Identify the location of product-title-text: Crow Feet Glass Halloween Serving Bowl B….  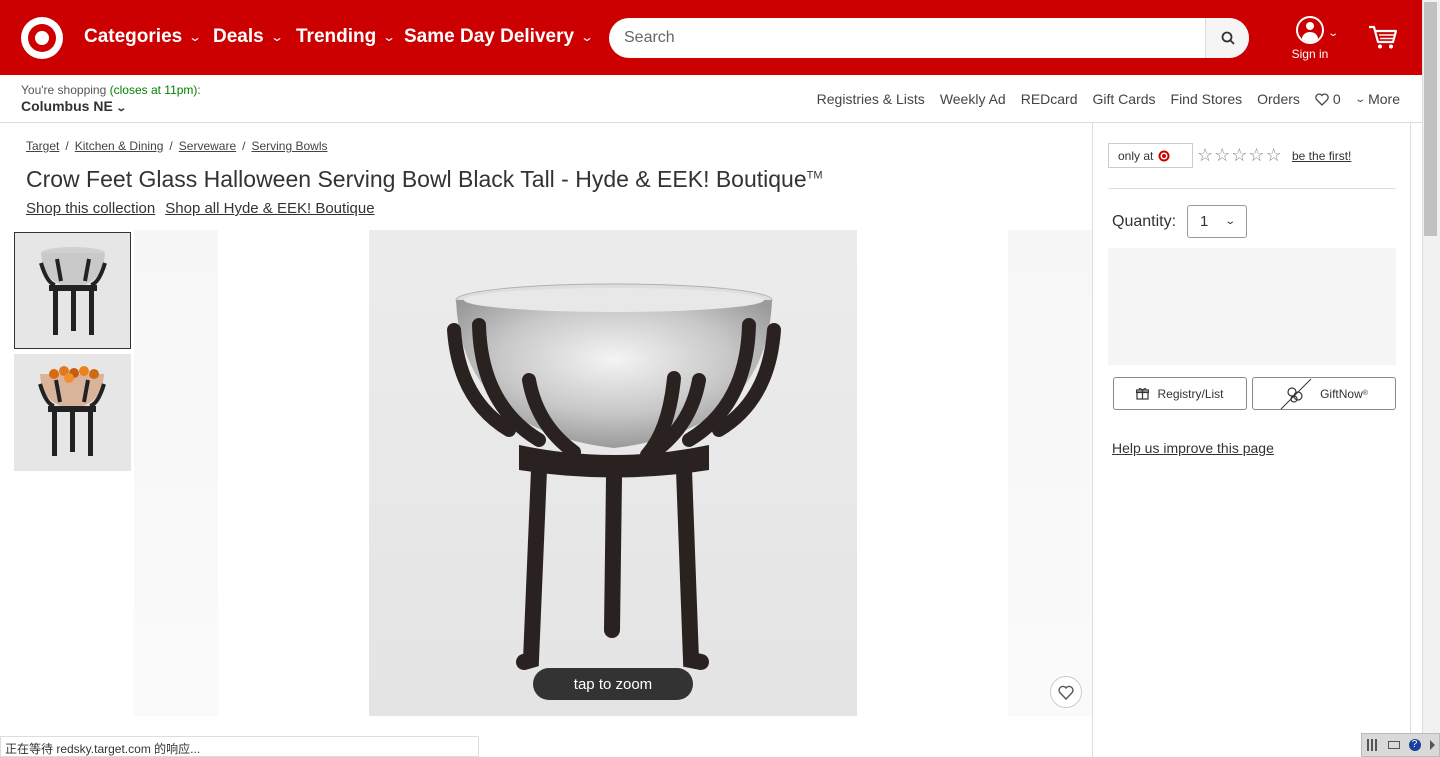
(416, 179).